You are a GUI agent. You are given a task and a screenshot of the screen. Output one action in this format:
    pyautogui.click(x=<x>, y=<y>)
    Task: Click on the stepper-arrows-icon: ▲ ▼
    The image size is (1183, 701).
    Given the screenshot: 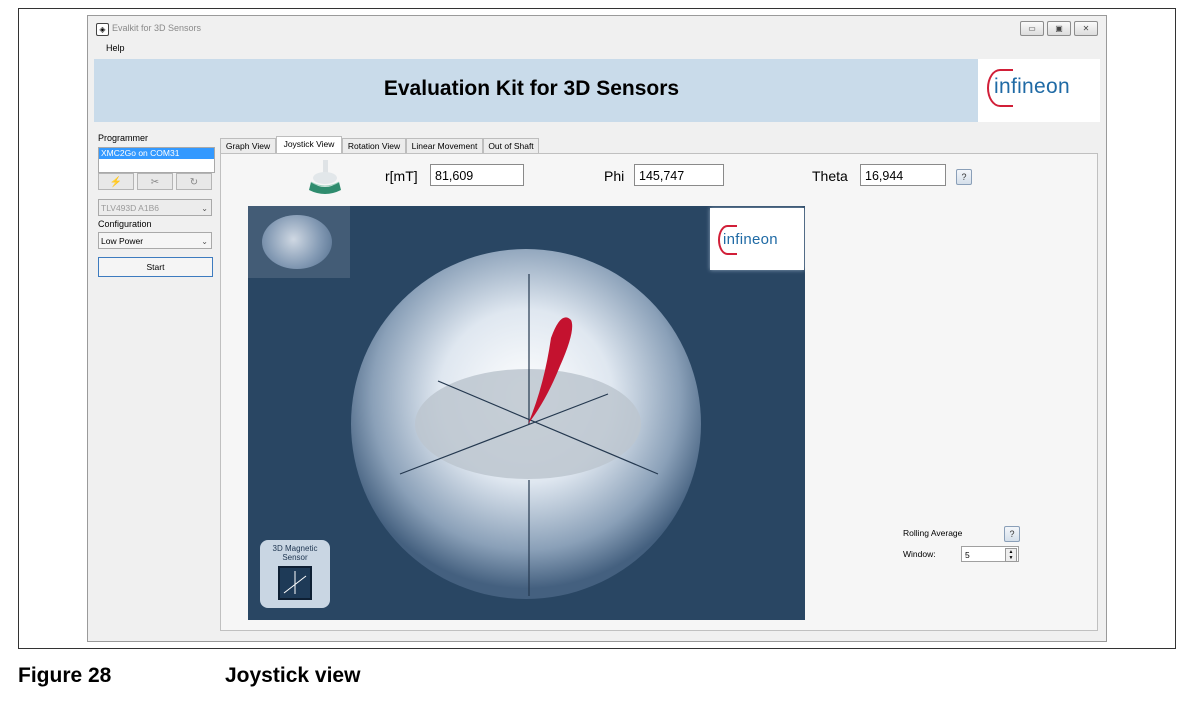 What is the action you would take?
    pyautogui.click(x=1011, y=555)
    